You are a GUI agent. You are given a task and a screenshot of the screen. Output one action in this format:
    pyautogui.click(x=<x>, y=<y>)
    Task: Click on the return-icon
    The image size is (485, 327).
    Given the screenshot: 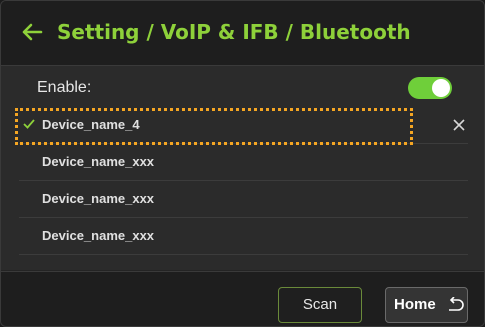 What is the action you would take?
    pyautogui.click(x=456, y=304)
    